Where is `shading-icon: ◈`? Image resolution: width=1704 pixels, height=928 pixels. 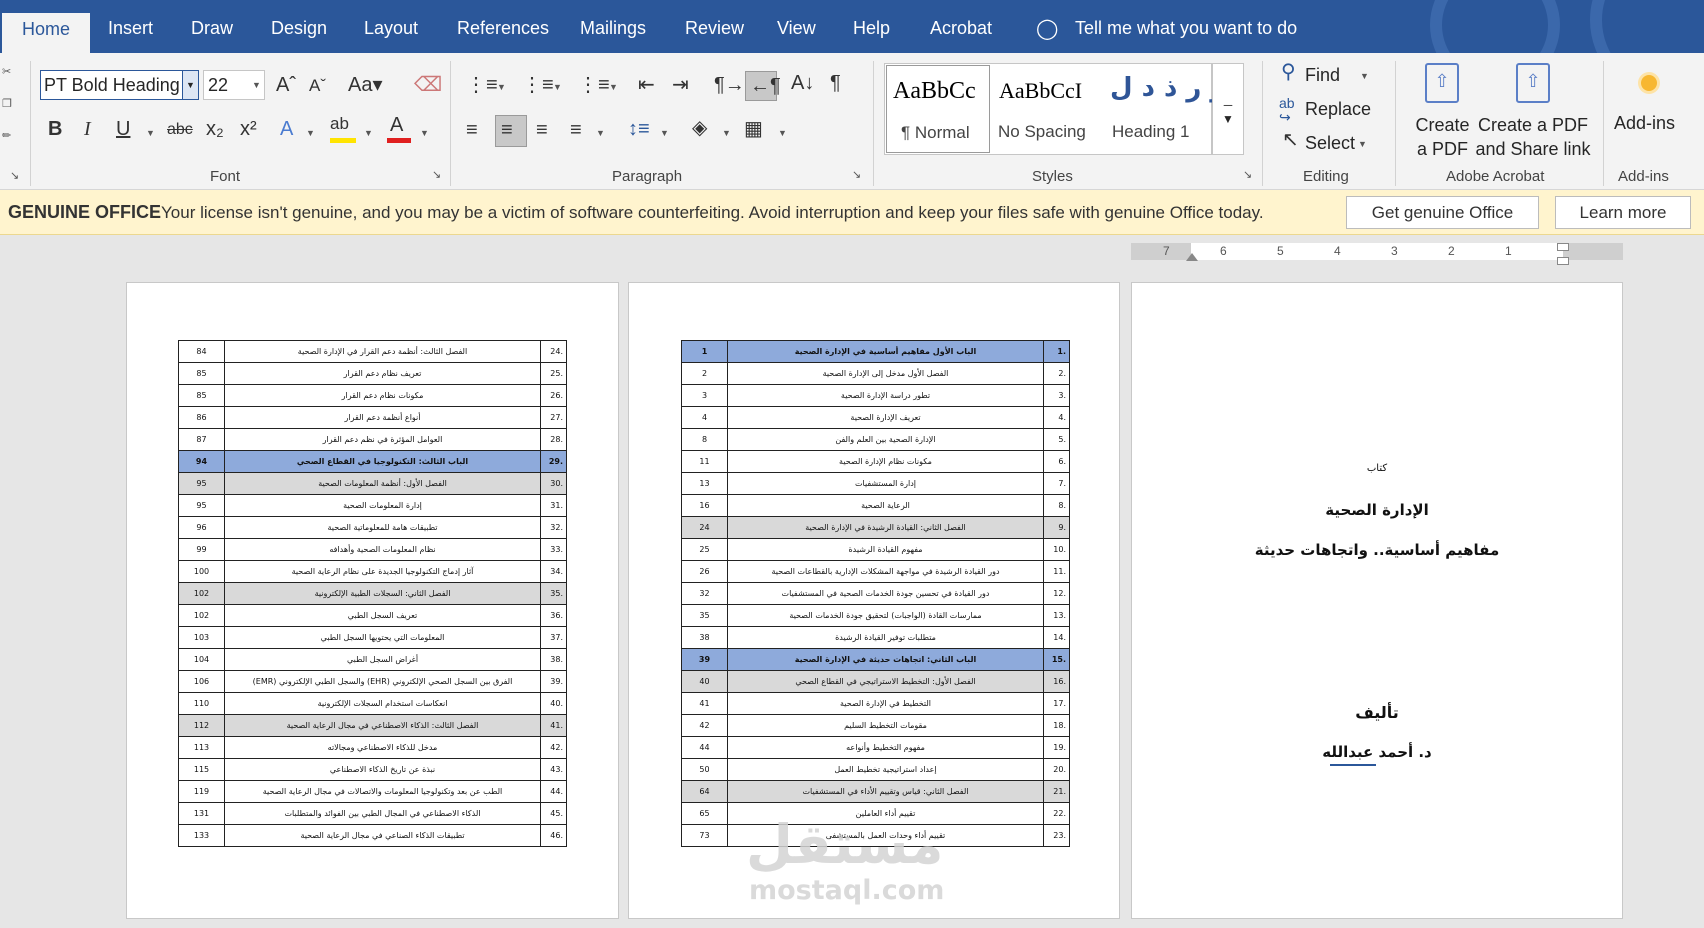
shading-icon: ◈ is located at coordinates (699, 128).